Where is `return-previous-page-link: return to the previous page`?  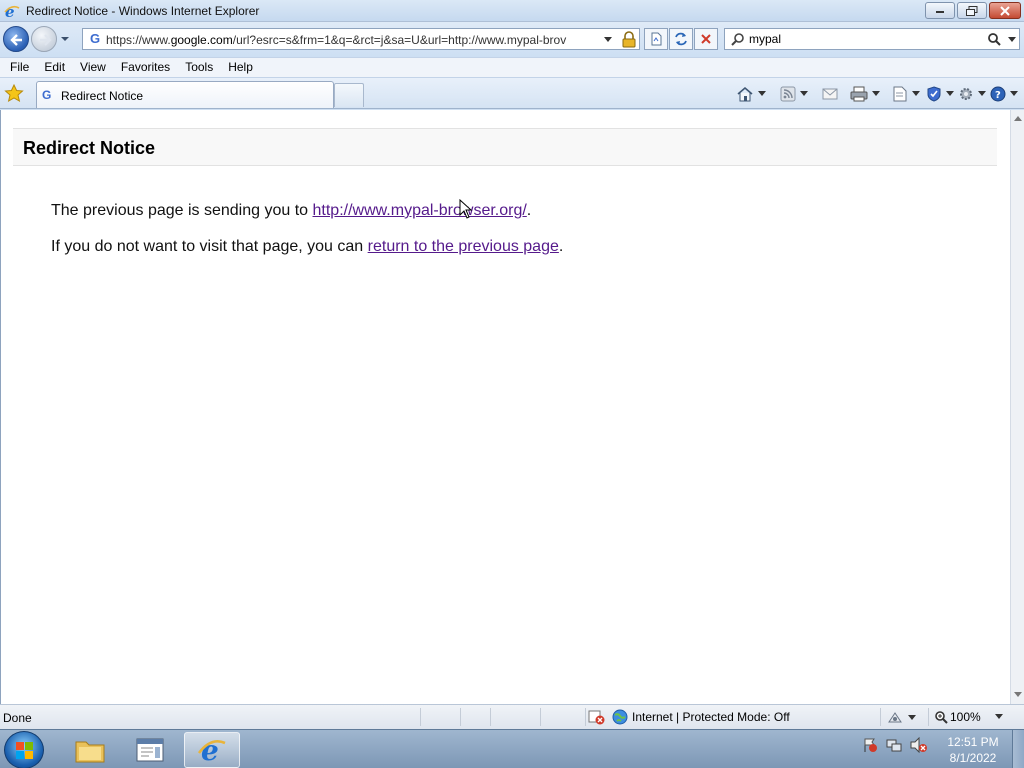 return-previous-page-link: return to the previous page is located at coordinates (463, 246).